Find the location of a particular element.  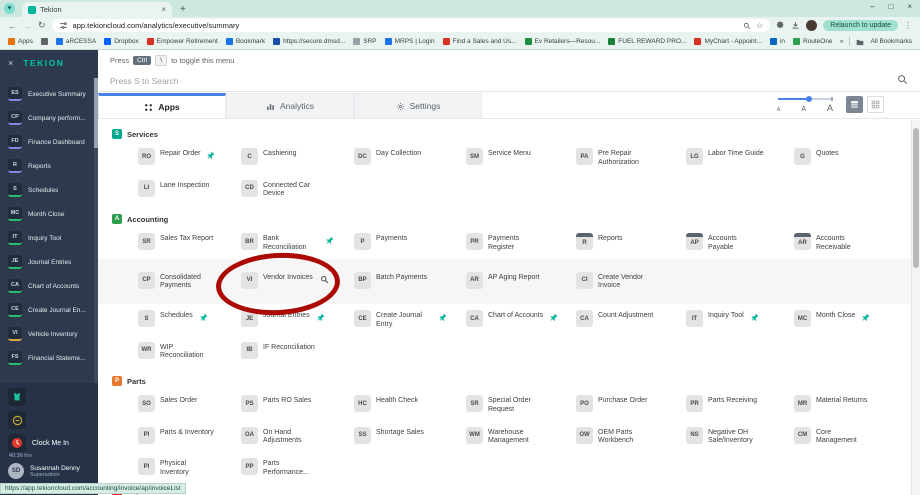

clock-in-row: Clock Me In is located at coordinates (49, 443).